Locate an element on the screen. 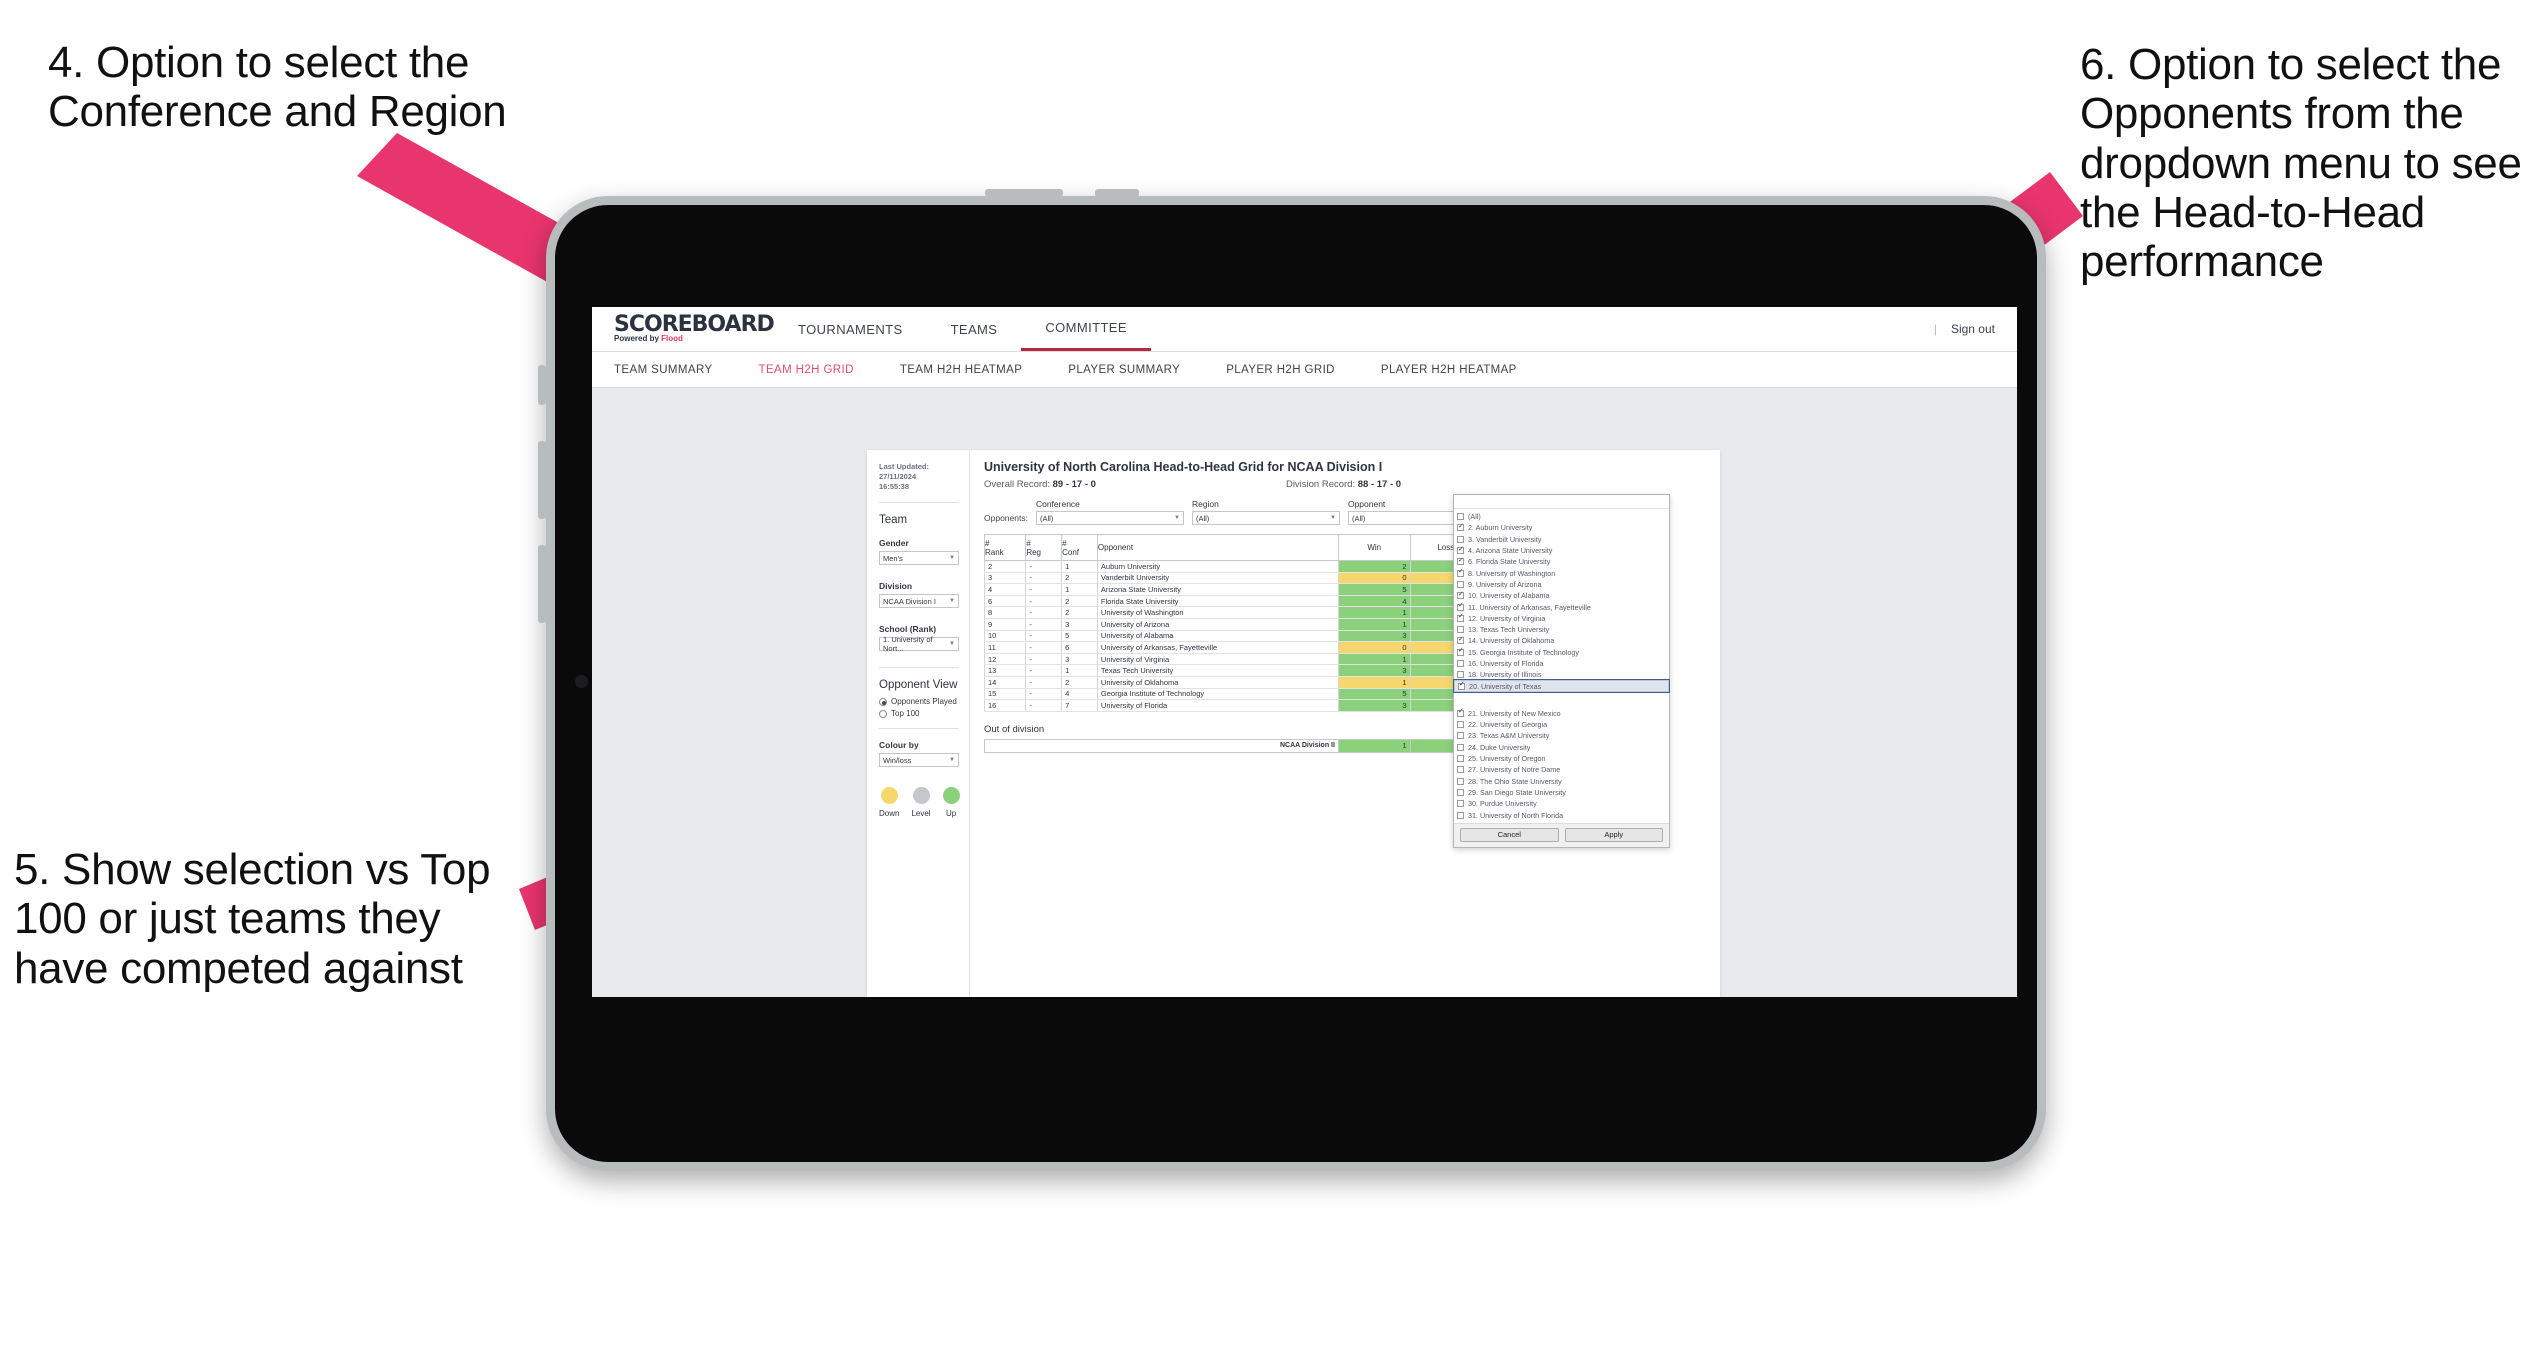  radio-opponents-played: Opponents Played is located at coordinates (919, 701).